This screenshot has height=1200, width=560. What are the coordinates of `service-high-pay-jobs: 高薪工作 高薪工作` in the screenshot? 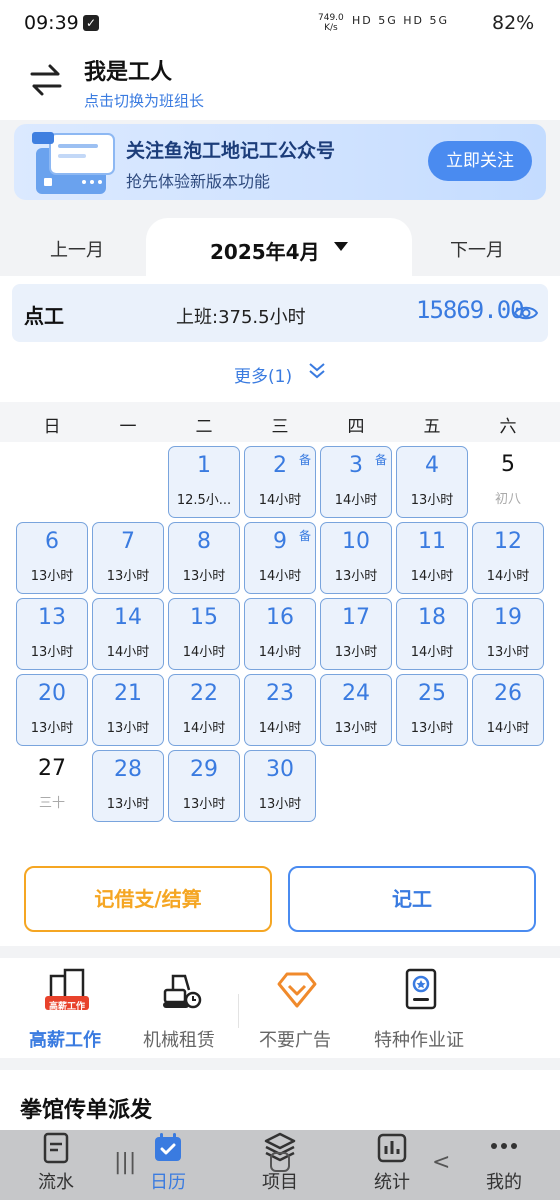 It's located at (65, 1008).